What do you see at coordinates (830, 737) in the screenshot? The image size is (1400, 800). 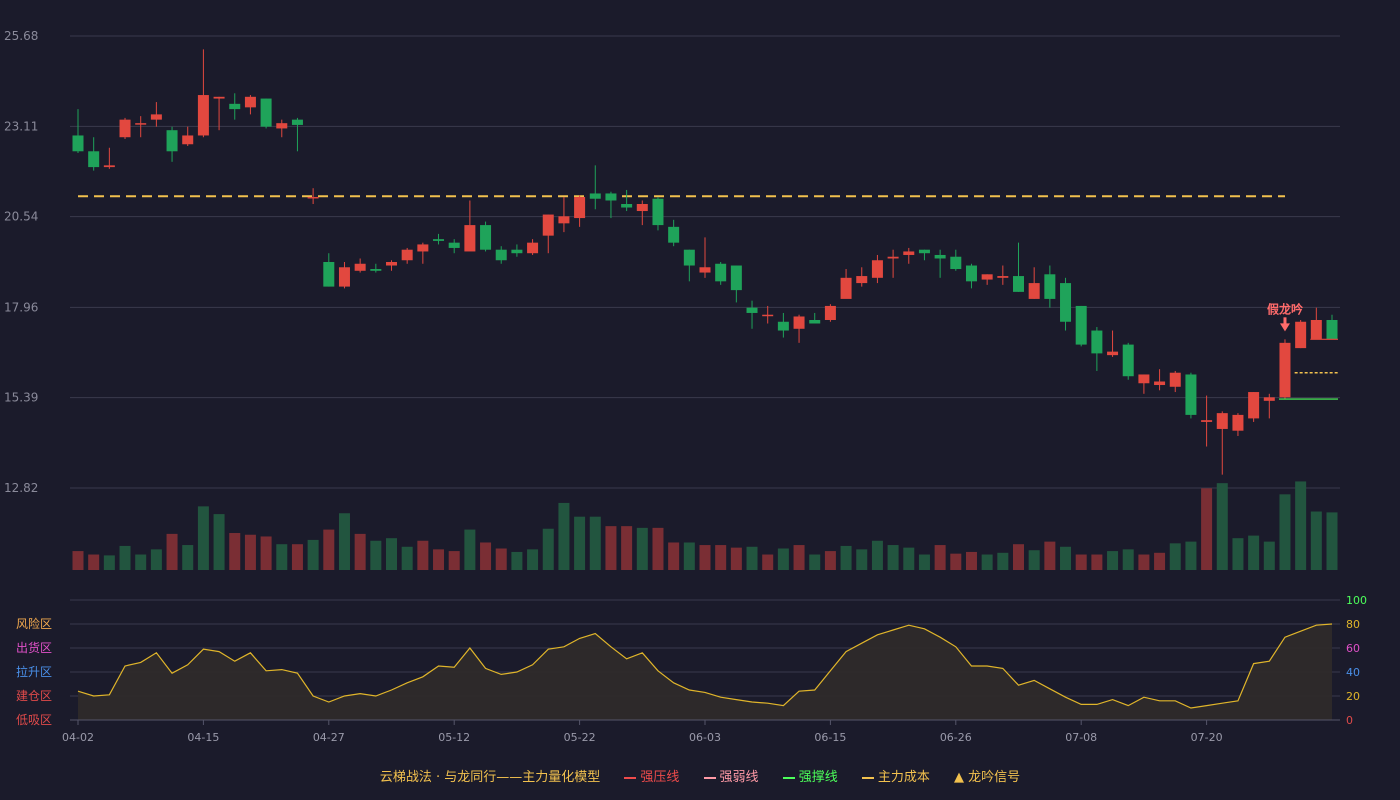 I see `x-tick-label: 06-15` at bounding box center [830, 737].